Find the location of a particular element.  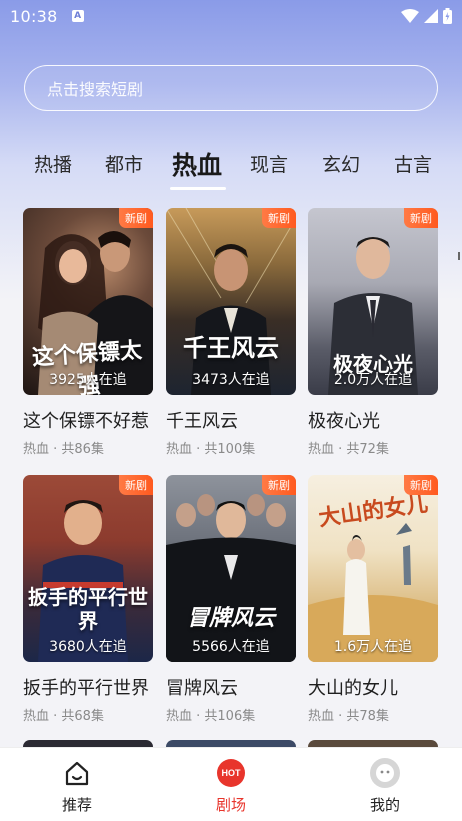

tab-ancient-romance: 古言 is located at coordinates (413, 163).